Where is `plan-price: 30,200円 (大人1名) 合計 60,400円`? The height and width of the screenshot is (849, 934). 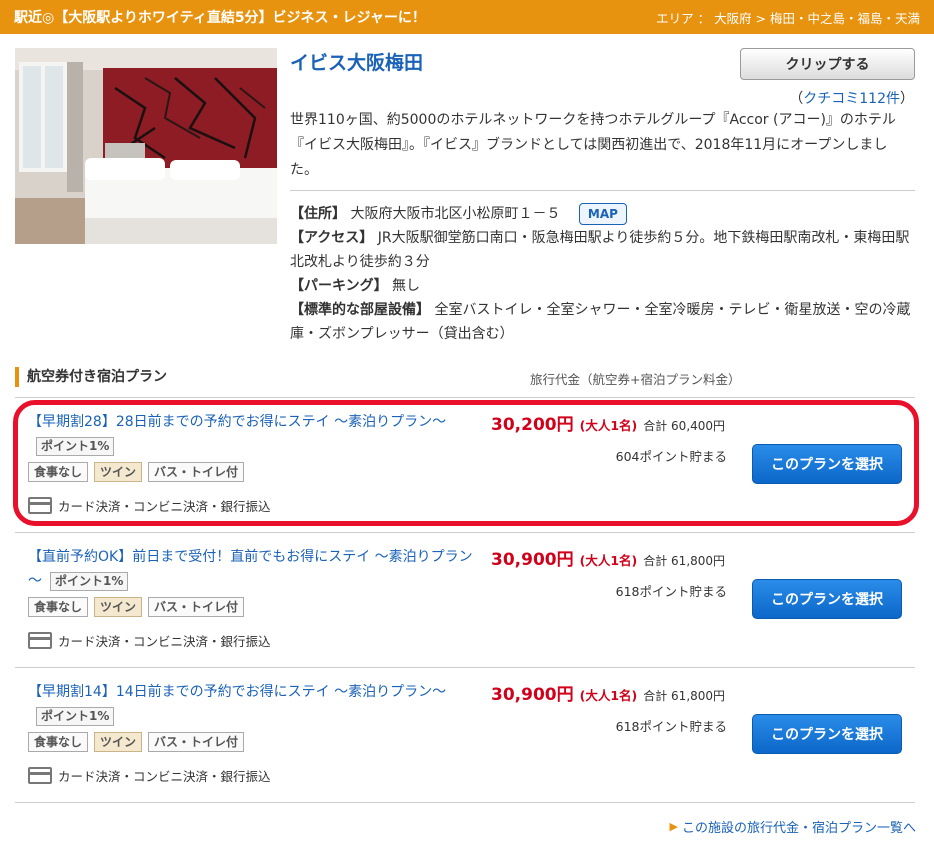 plan-price: 30,200円 (大人1名) 合計 60,400円 is located at coordinates (608, 422).